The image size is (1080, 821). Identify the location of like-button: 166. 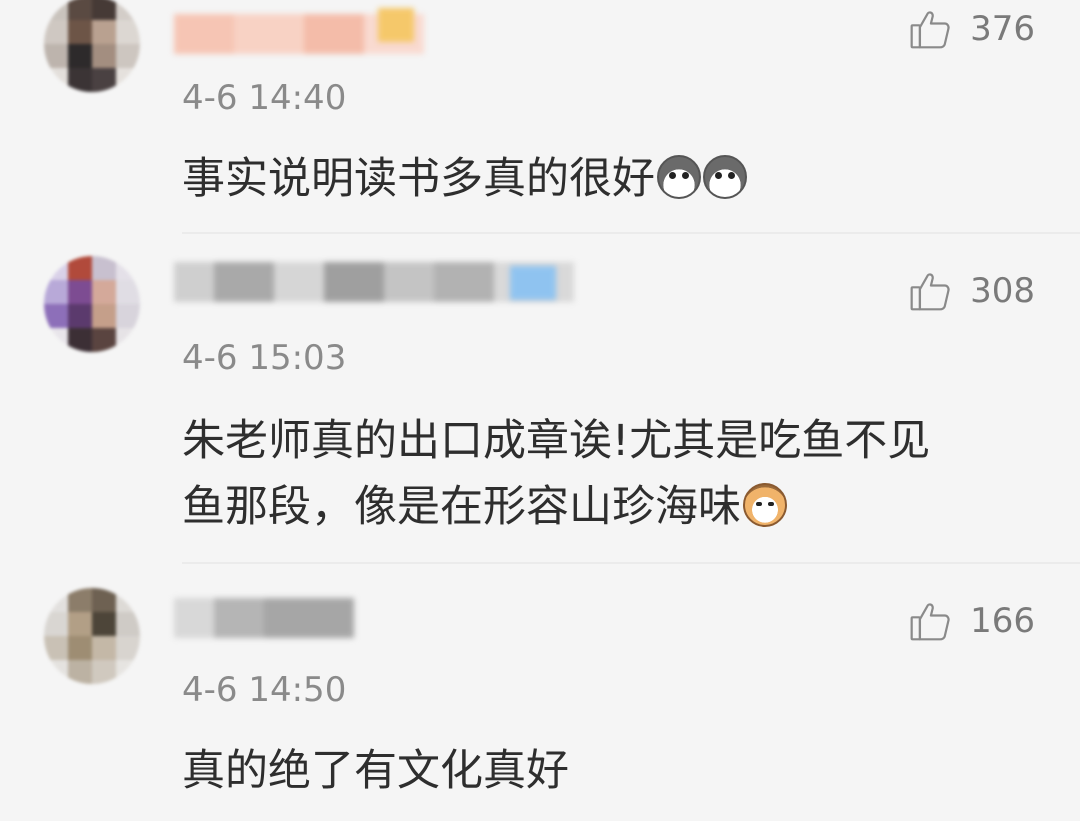
(971, 621).